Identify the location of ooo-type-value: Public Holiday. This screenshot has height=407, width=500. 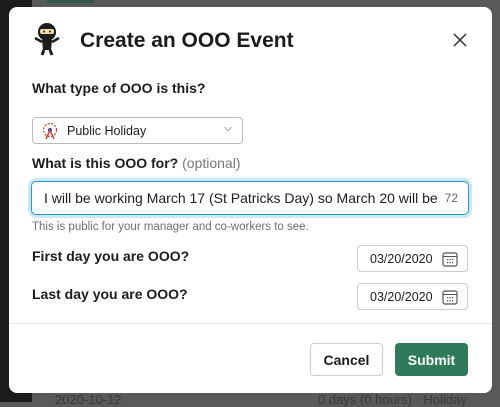
(107, 130).